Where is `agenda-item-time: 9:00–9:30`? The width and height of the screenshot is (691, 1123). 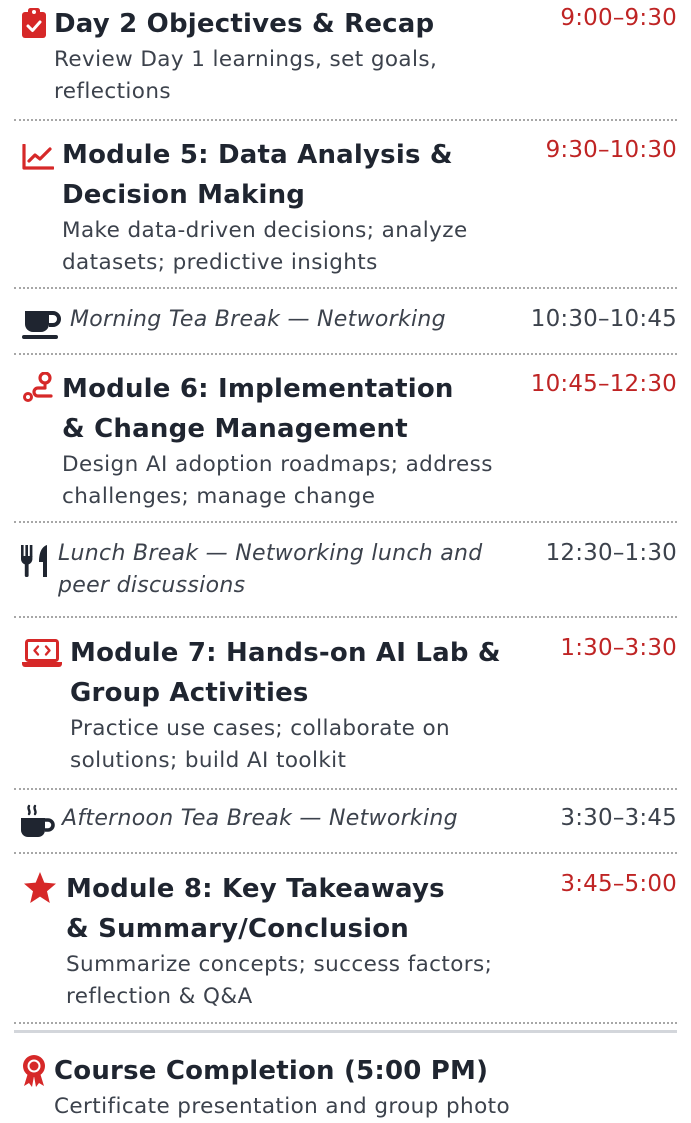 agenda-item-time: 9:00–9:30 is located at coordinates (618, 18).